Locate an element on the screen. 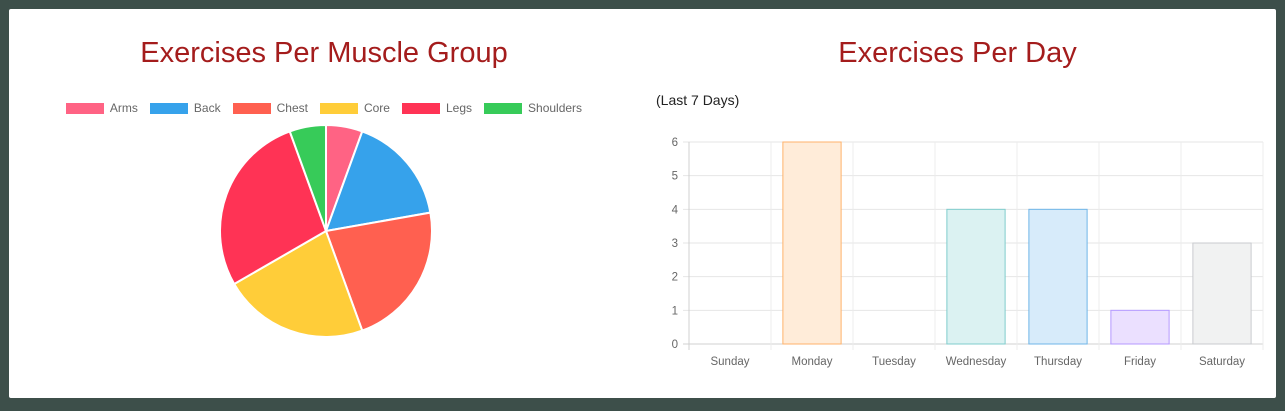  y-tick-label: 5 is located at coordinates (675, 177).